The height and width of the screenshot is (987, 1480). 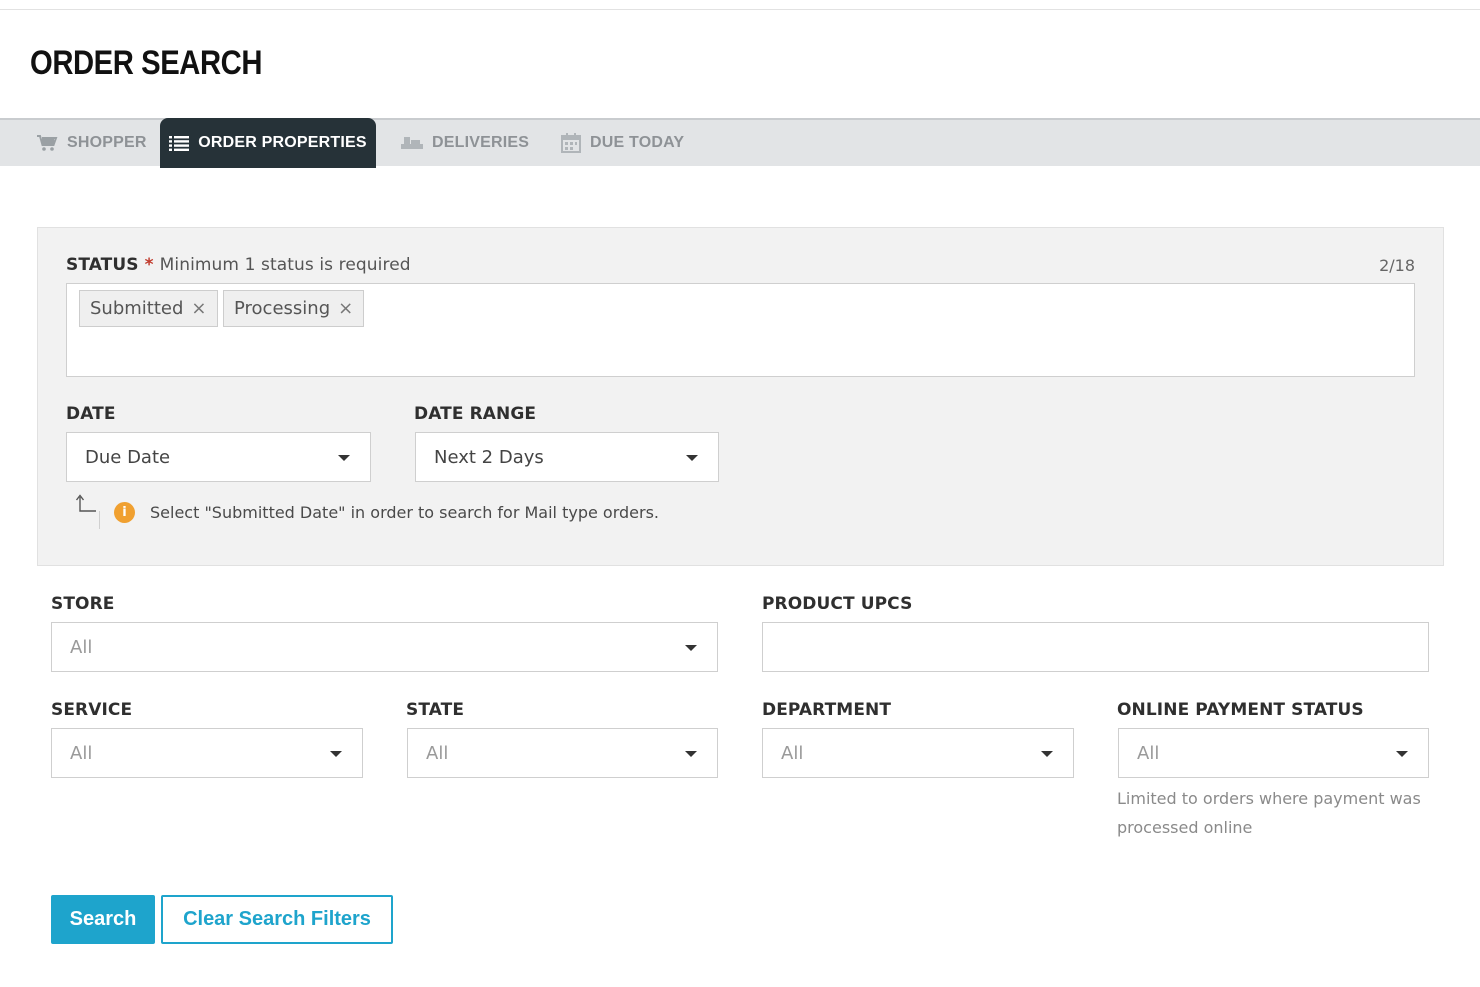 I want to click on product-upcs-label: PRODUCT UPCS, so click(x=837, y=604).